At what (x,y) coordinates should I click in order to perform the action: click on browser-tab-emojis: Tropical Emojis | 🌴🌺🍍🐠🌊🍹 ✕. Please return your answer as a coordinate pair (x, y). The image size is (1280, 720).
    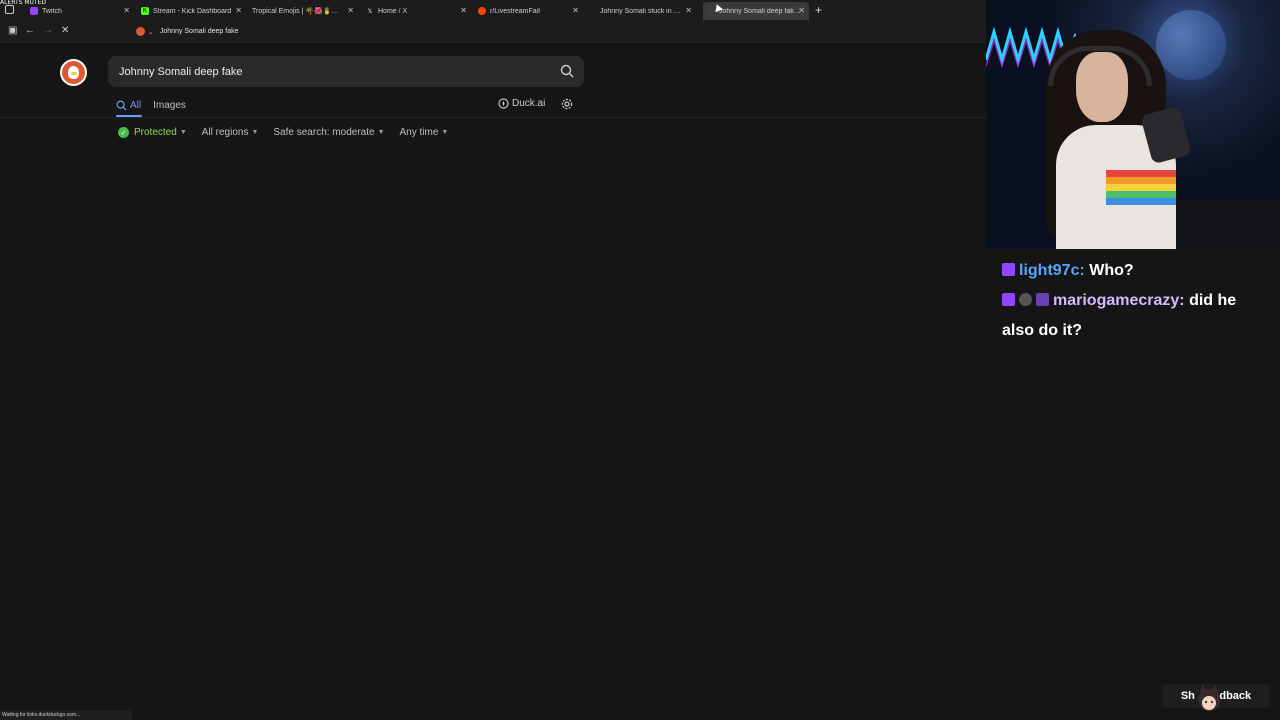
    Looking at the image, I should click on (303, 11).